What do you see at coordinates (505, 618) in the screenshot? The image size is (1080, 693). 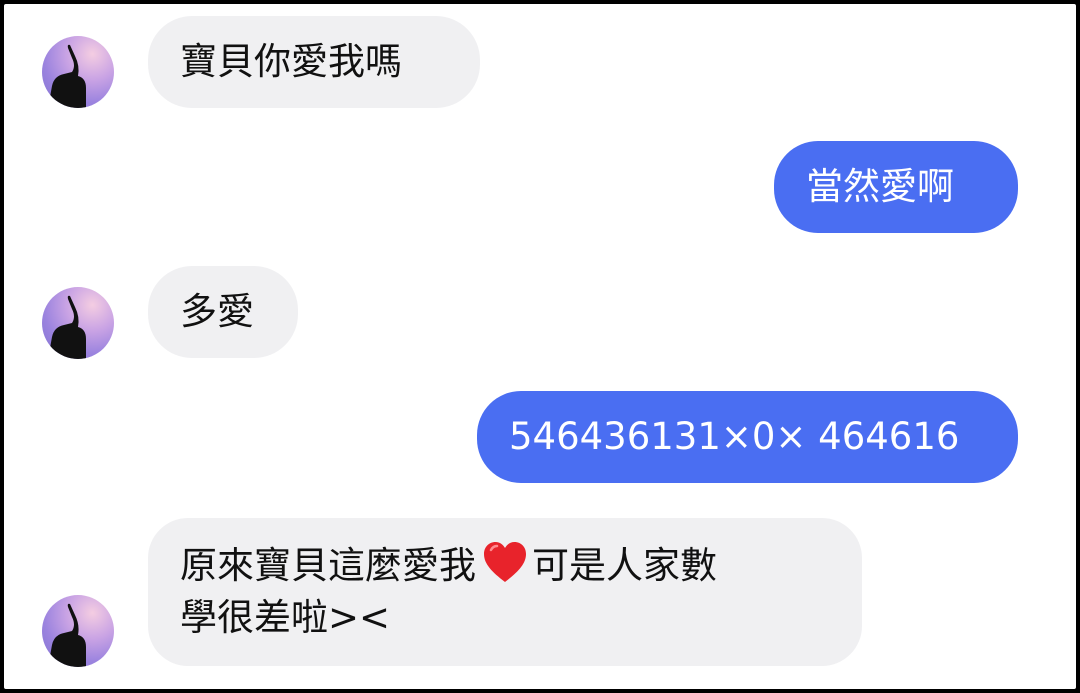 I see `message-line: 學很差啦><` at bounding box center [505, 618].